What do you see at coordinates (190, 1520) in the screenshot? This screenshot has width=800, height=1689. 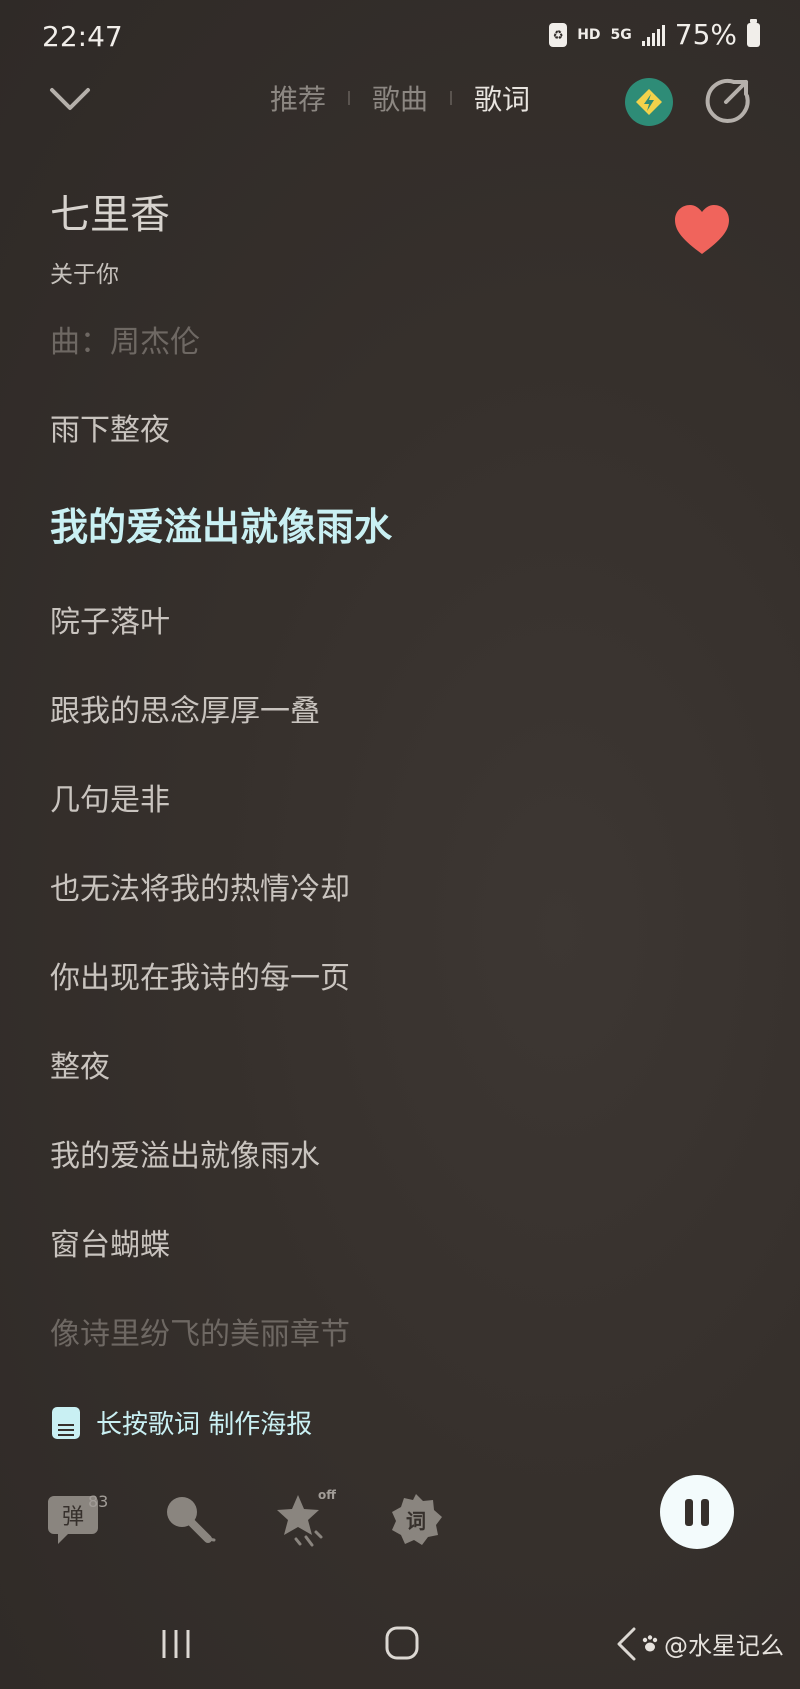 I see `microphone-icon` at bounding box center [190, 1520].